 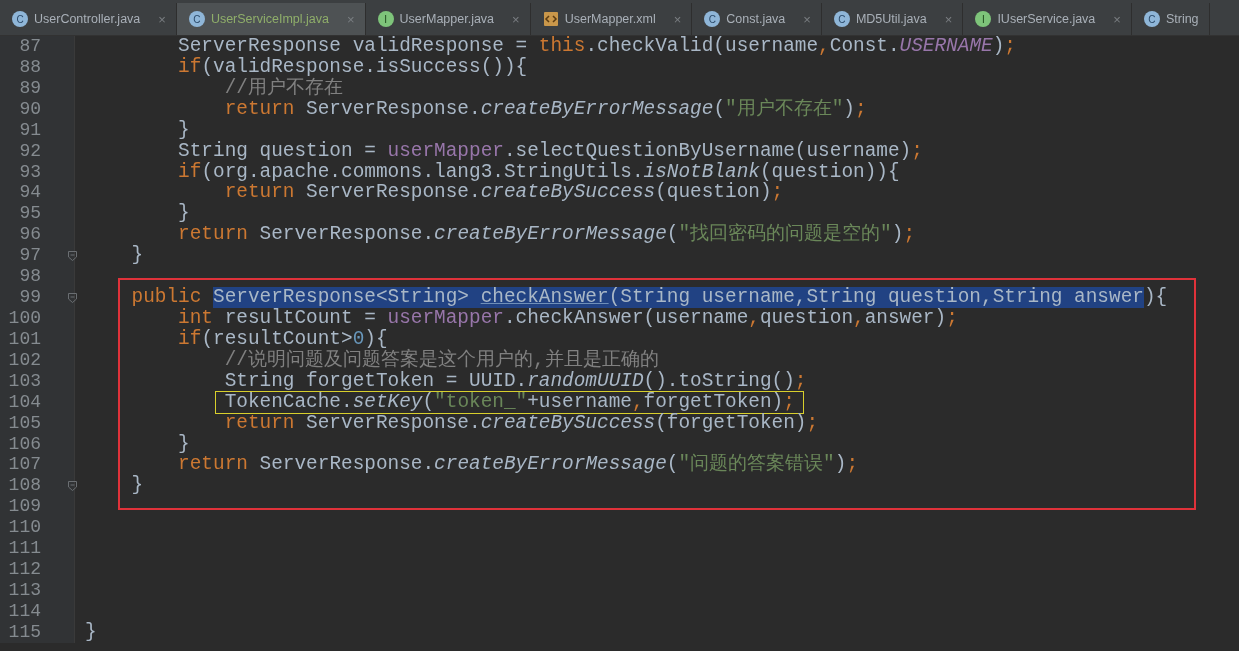 What do you see at coordinates (441, 360) in the screenshot?
I see `code-line: //说明问题及问题答案是这个用户的,并且是正确的` at bounding box center [441, 360].